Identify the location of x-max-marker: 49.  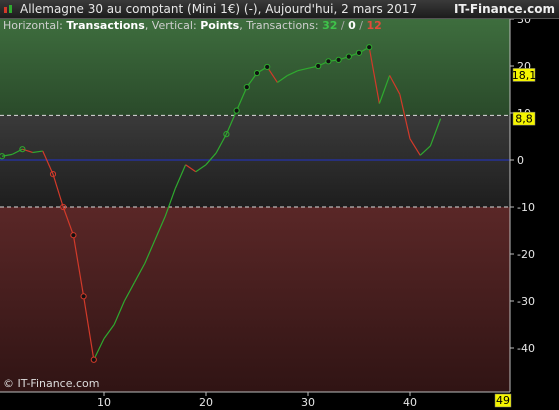
(503, 400).